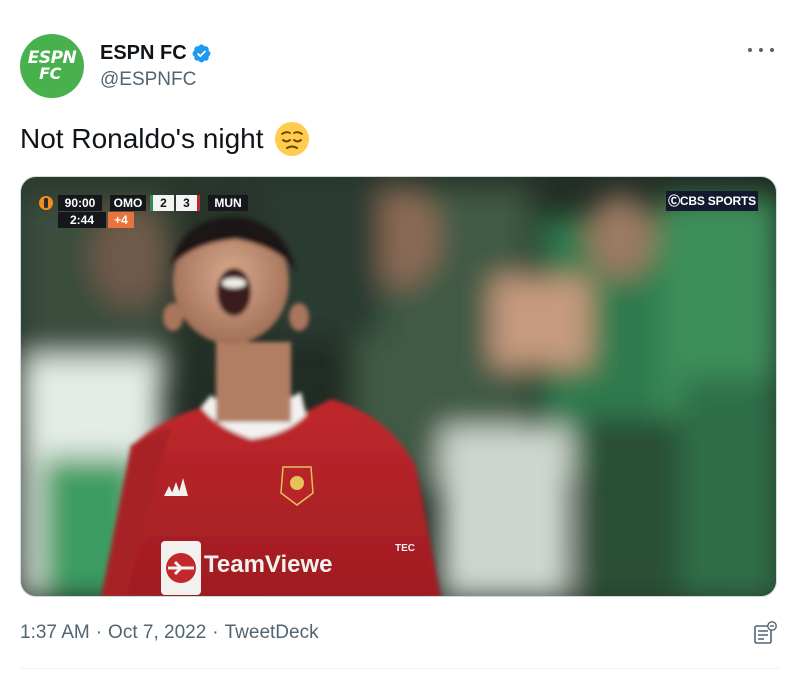 This screenshot has height=674, width=800. Describe the element at coordinates (201, 53) in the screenshot. I see `verified-badge-icon` at that location.